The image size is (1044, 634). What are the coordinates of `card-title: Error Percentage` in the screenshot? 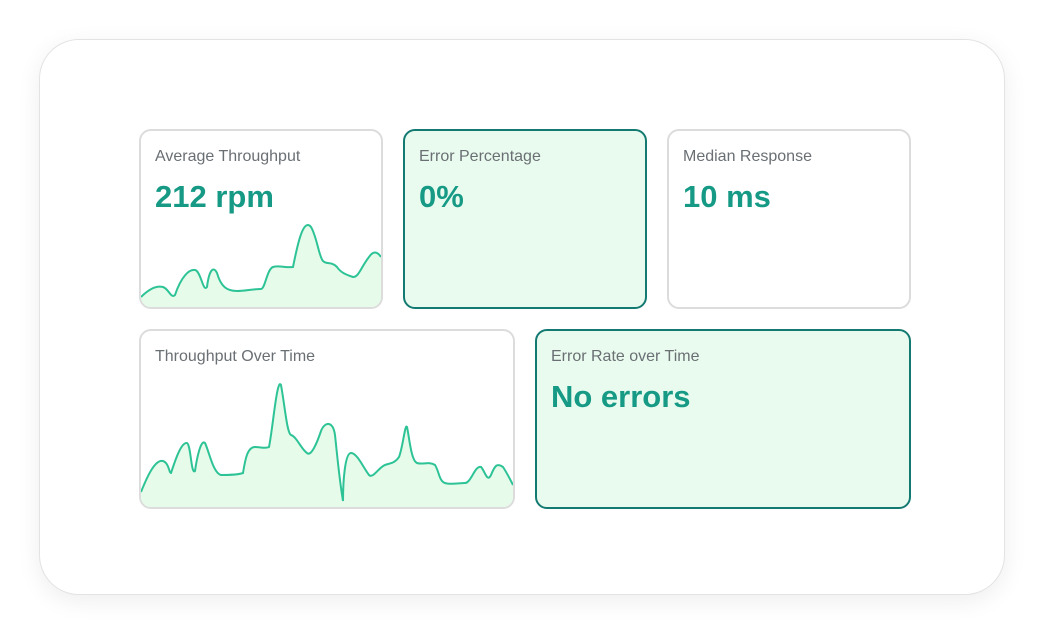 It's located at (480, 156).